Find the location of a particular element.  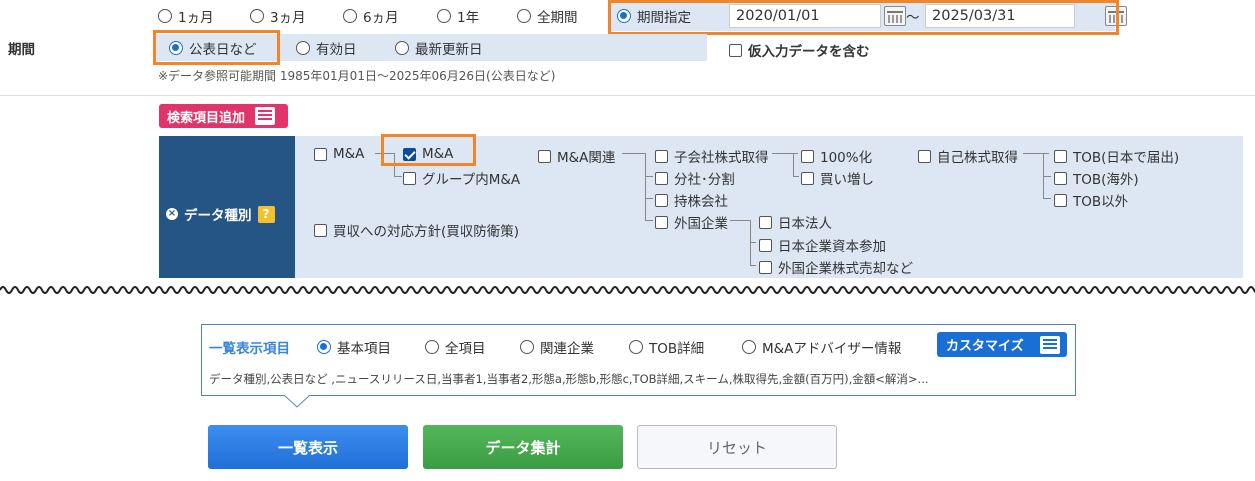

period-radio-1y: 1年 is located at coordinates (458, 16).